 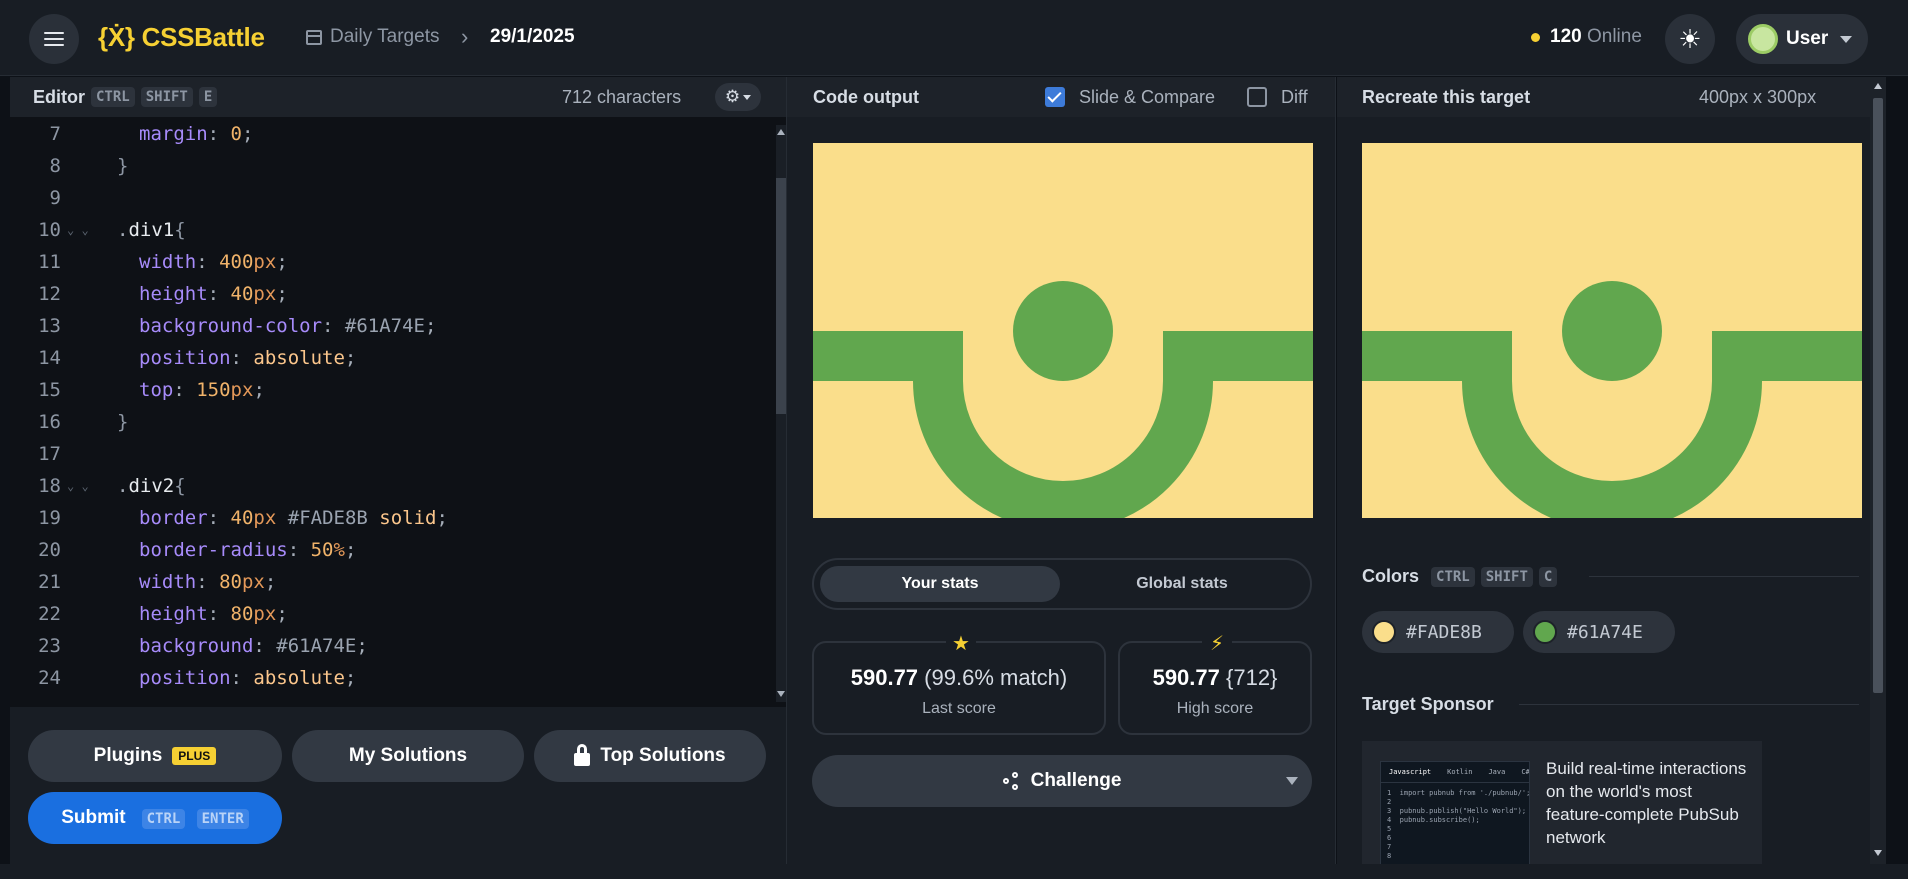 I want to click on code-line: 18 ⌄ ⌄ .div2{, so click(x=390, y=491).